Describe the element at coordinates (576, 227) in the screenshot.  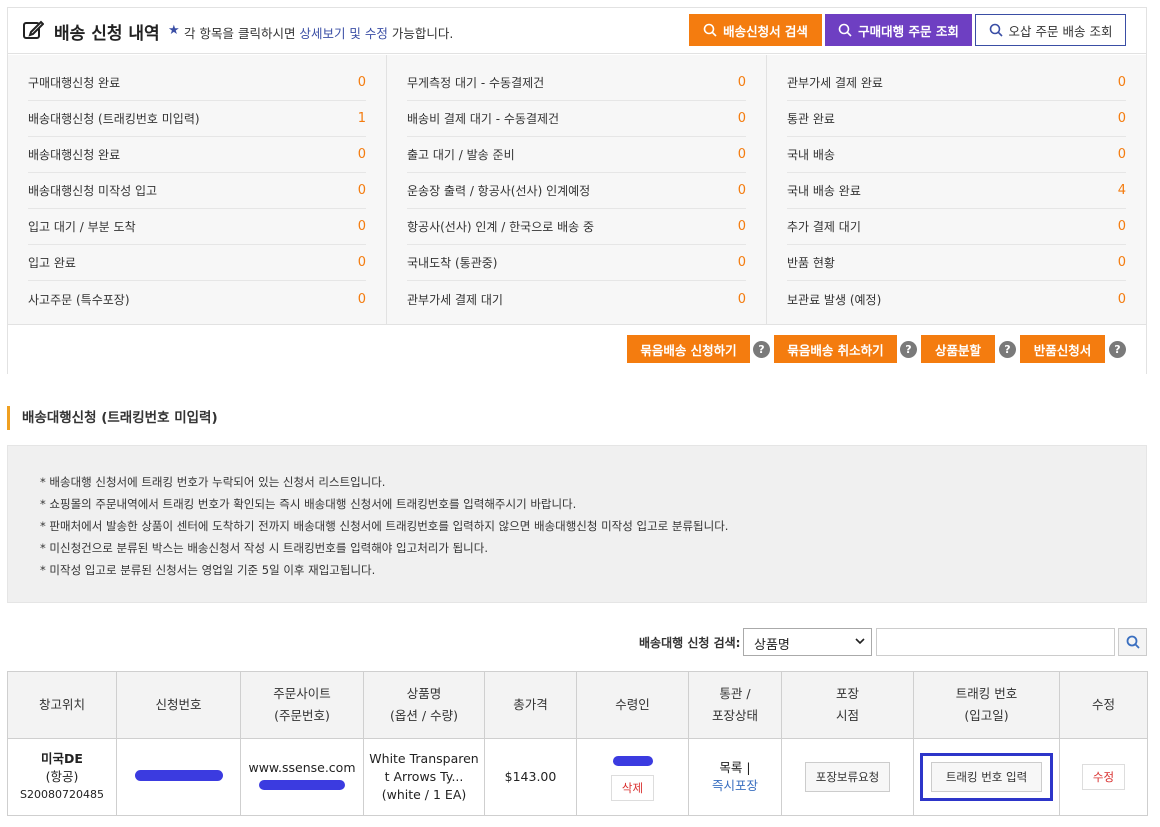
I see `status-item: 항공사(선사) 인계 / 한국으로 배송 중0` at that location.